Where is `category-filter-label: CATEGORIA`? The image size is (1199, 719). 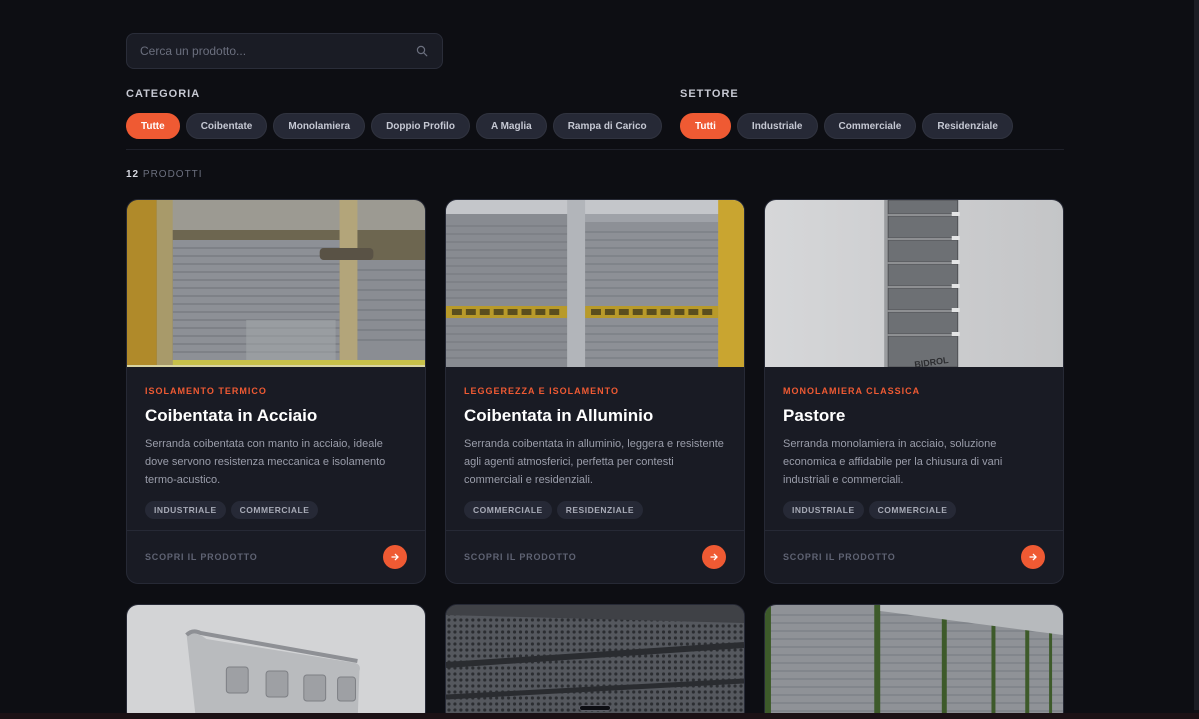
category-filter-label: CATEGORIA is located at coordinates (163, 94).